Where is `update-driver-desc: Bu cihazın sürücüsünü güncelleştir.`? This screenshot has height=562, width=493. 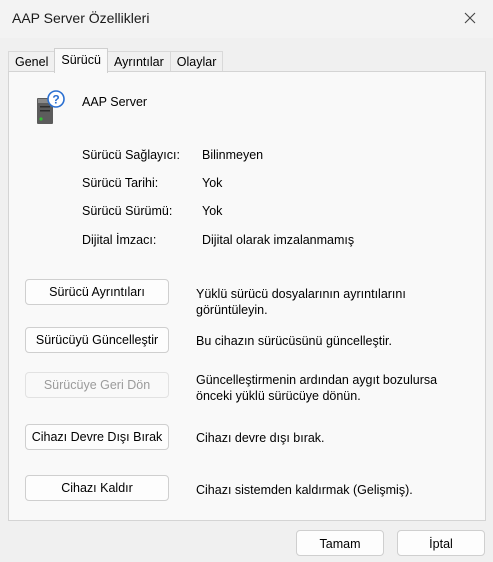
update-driver-desc: Bu cihazın sürücüsünü güncelleştir. is located at coordinates (294, 341).